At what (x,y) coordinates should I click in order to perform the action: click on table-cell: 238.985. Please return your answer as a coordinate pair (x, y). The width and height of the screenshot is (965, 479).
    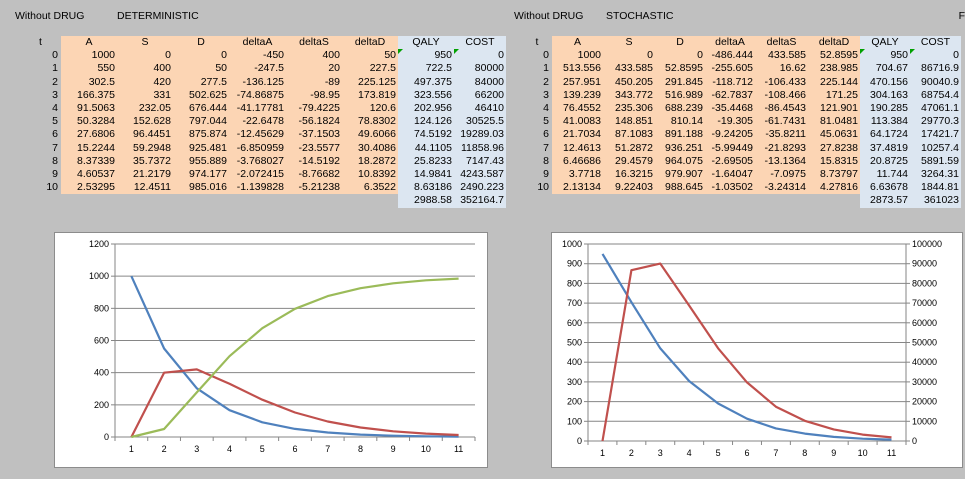
    Looking at the image, I should click on (834, 69).